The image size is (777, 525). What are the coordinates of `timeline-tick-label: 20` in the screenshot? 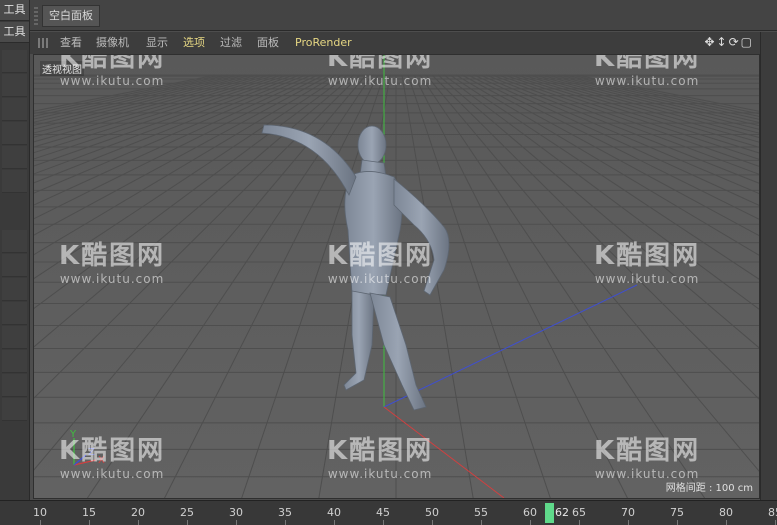 It's located at (138, 512).